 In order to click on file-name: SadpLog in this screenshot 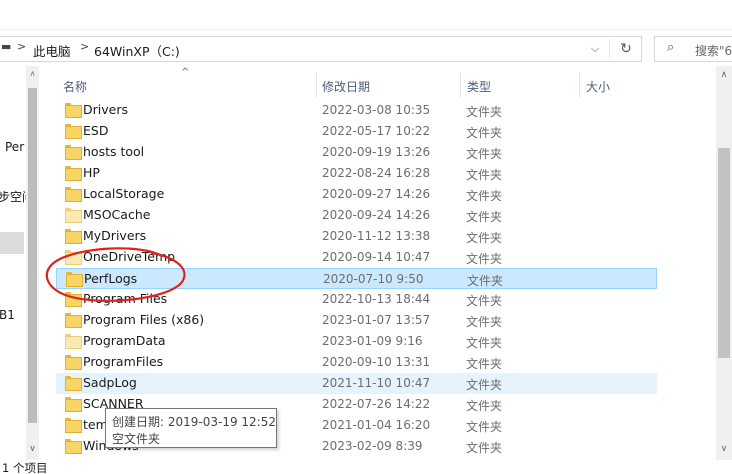, I will do `click(110, 382)`.